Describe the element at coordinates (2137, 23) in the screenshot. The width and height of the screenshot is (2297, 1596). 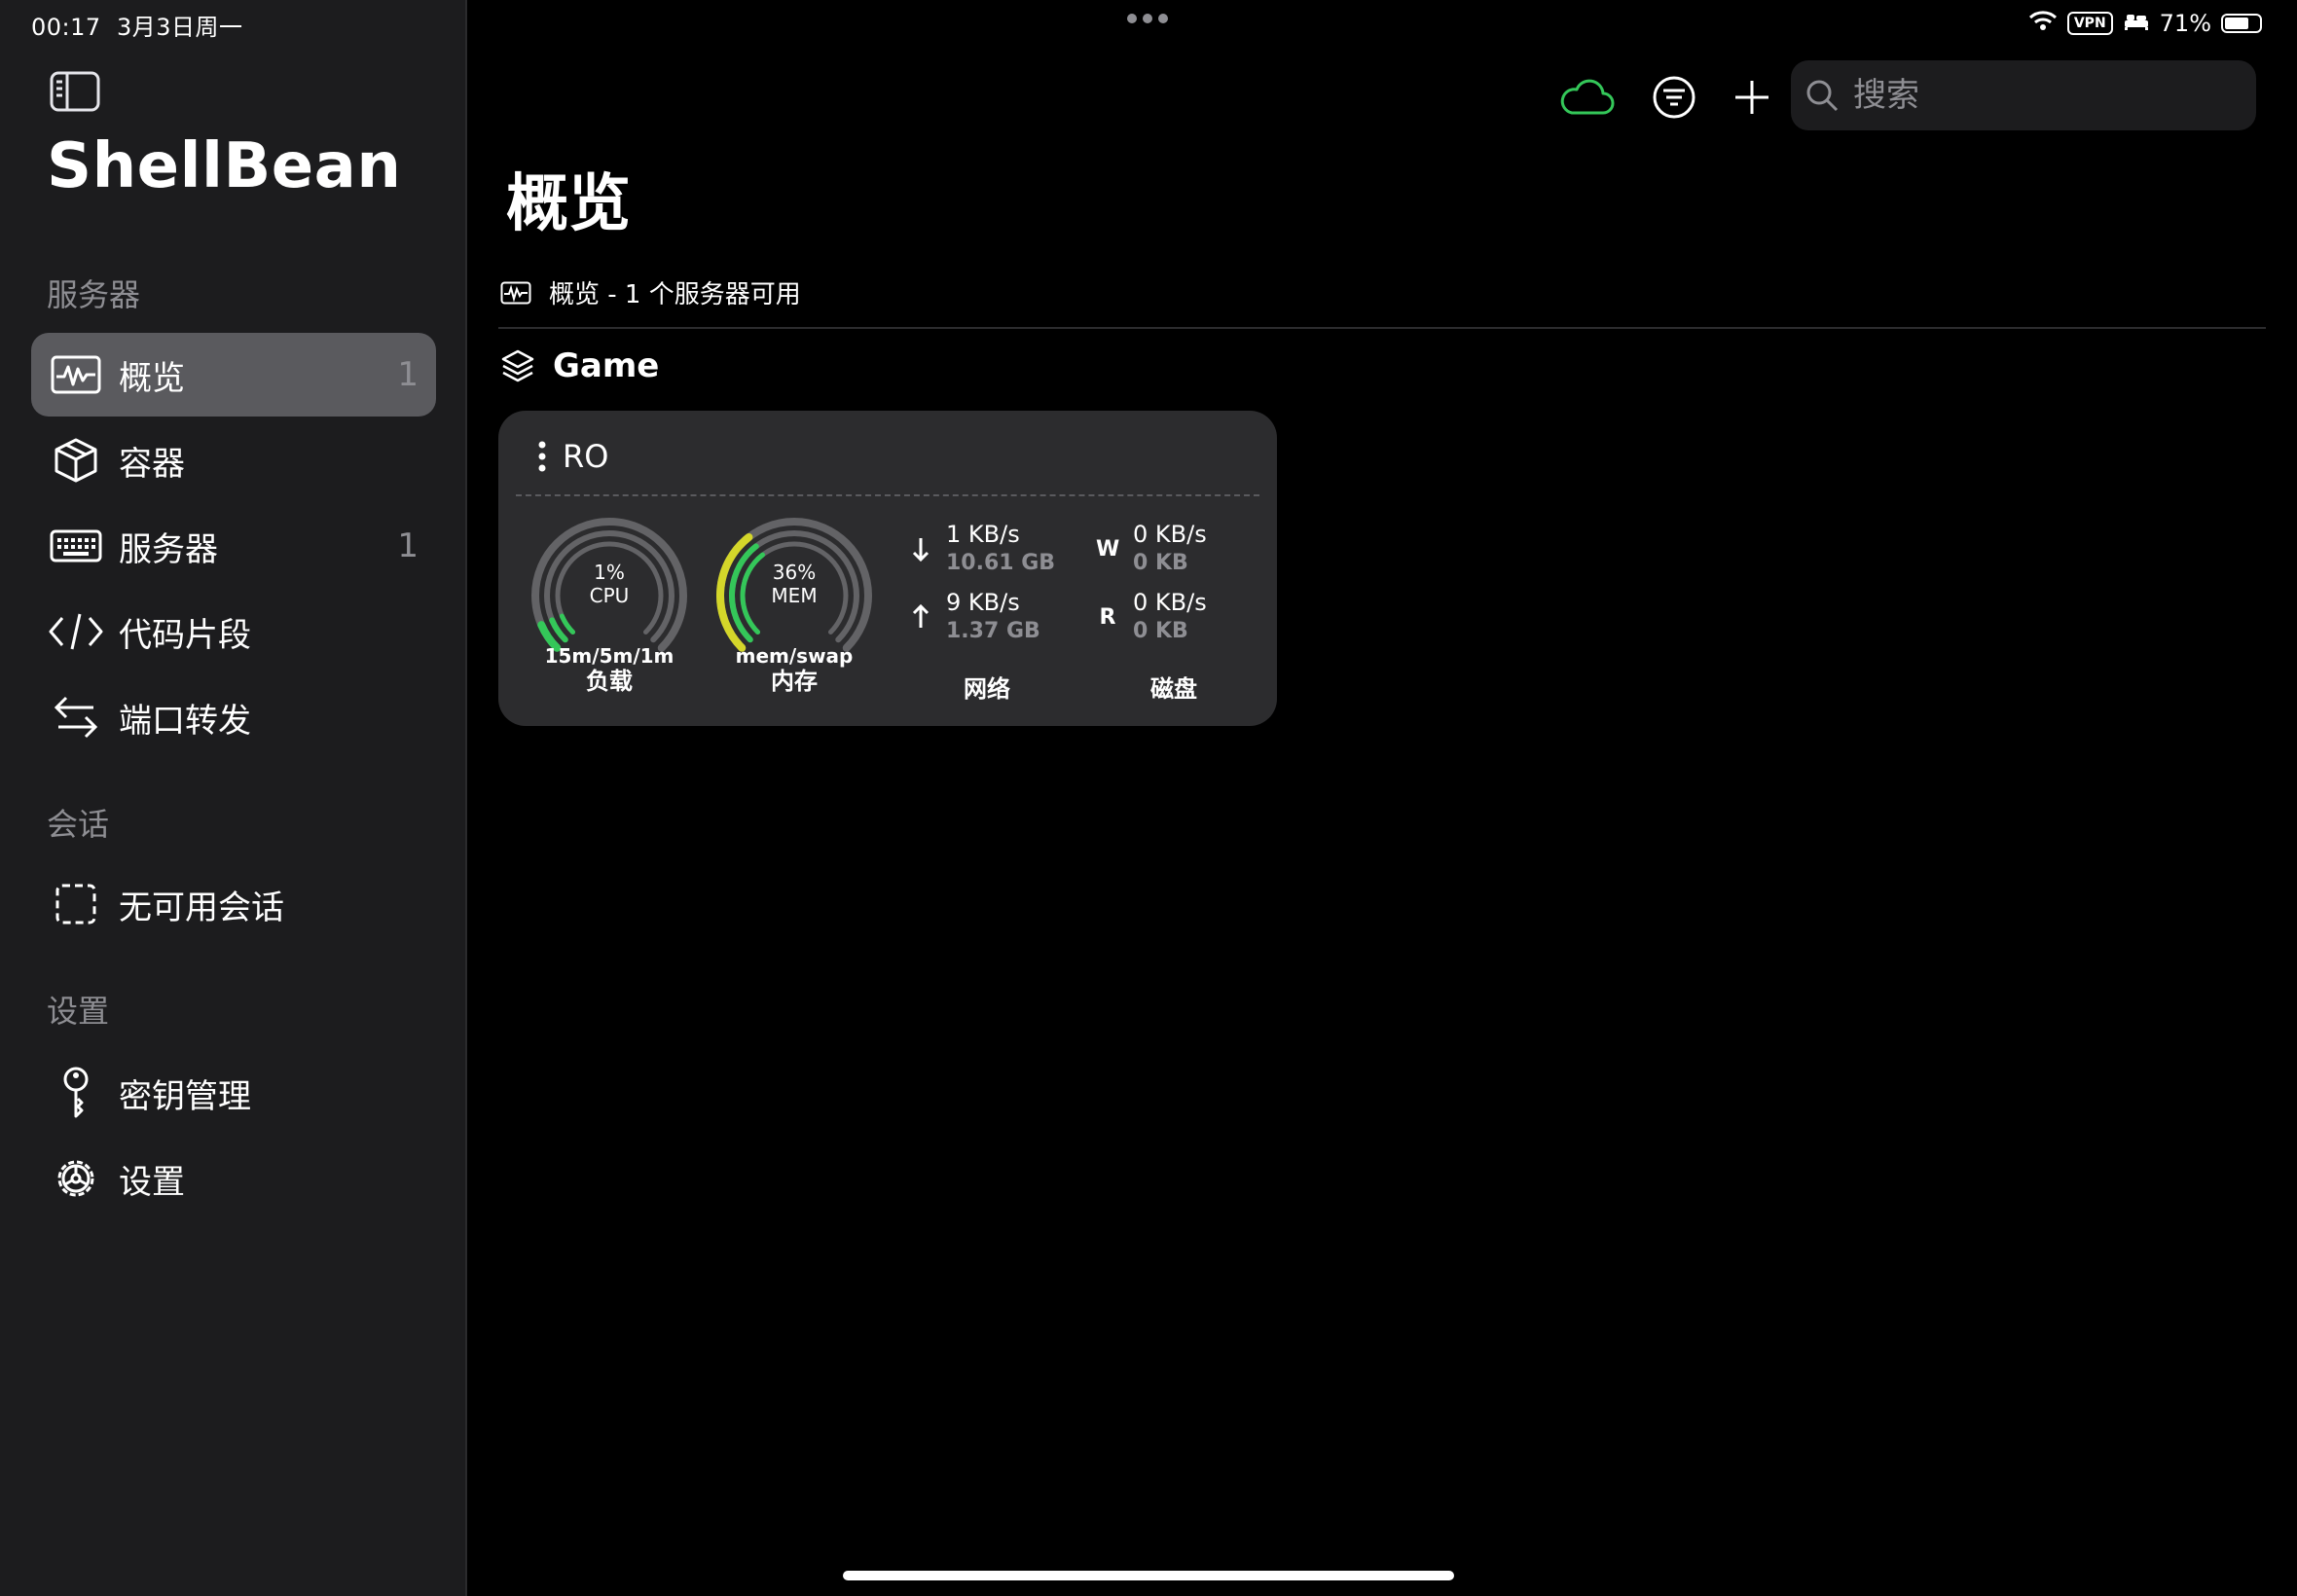
I see `sleep-icon` at that location.